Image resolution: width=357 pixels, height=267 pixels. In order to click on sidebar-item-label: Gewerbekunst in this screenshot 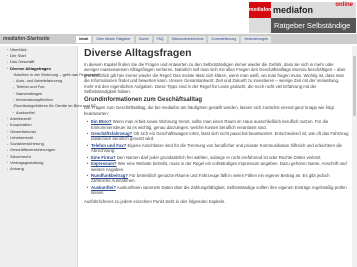, I will do `click(23, 131)`.